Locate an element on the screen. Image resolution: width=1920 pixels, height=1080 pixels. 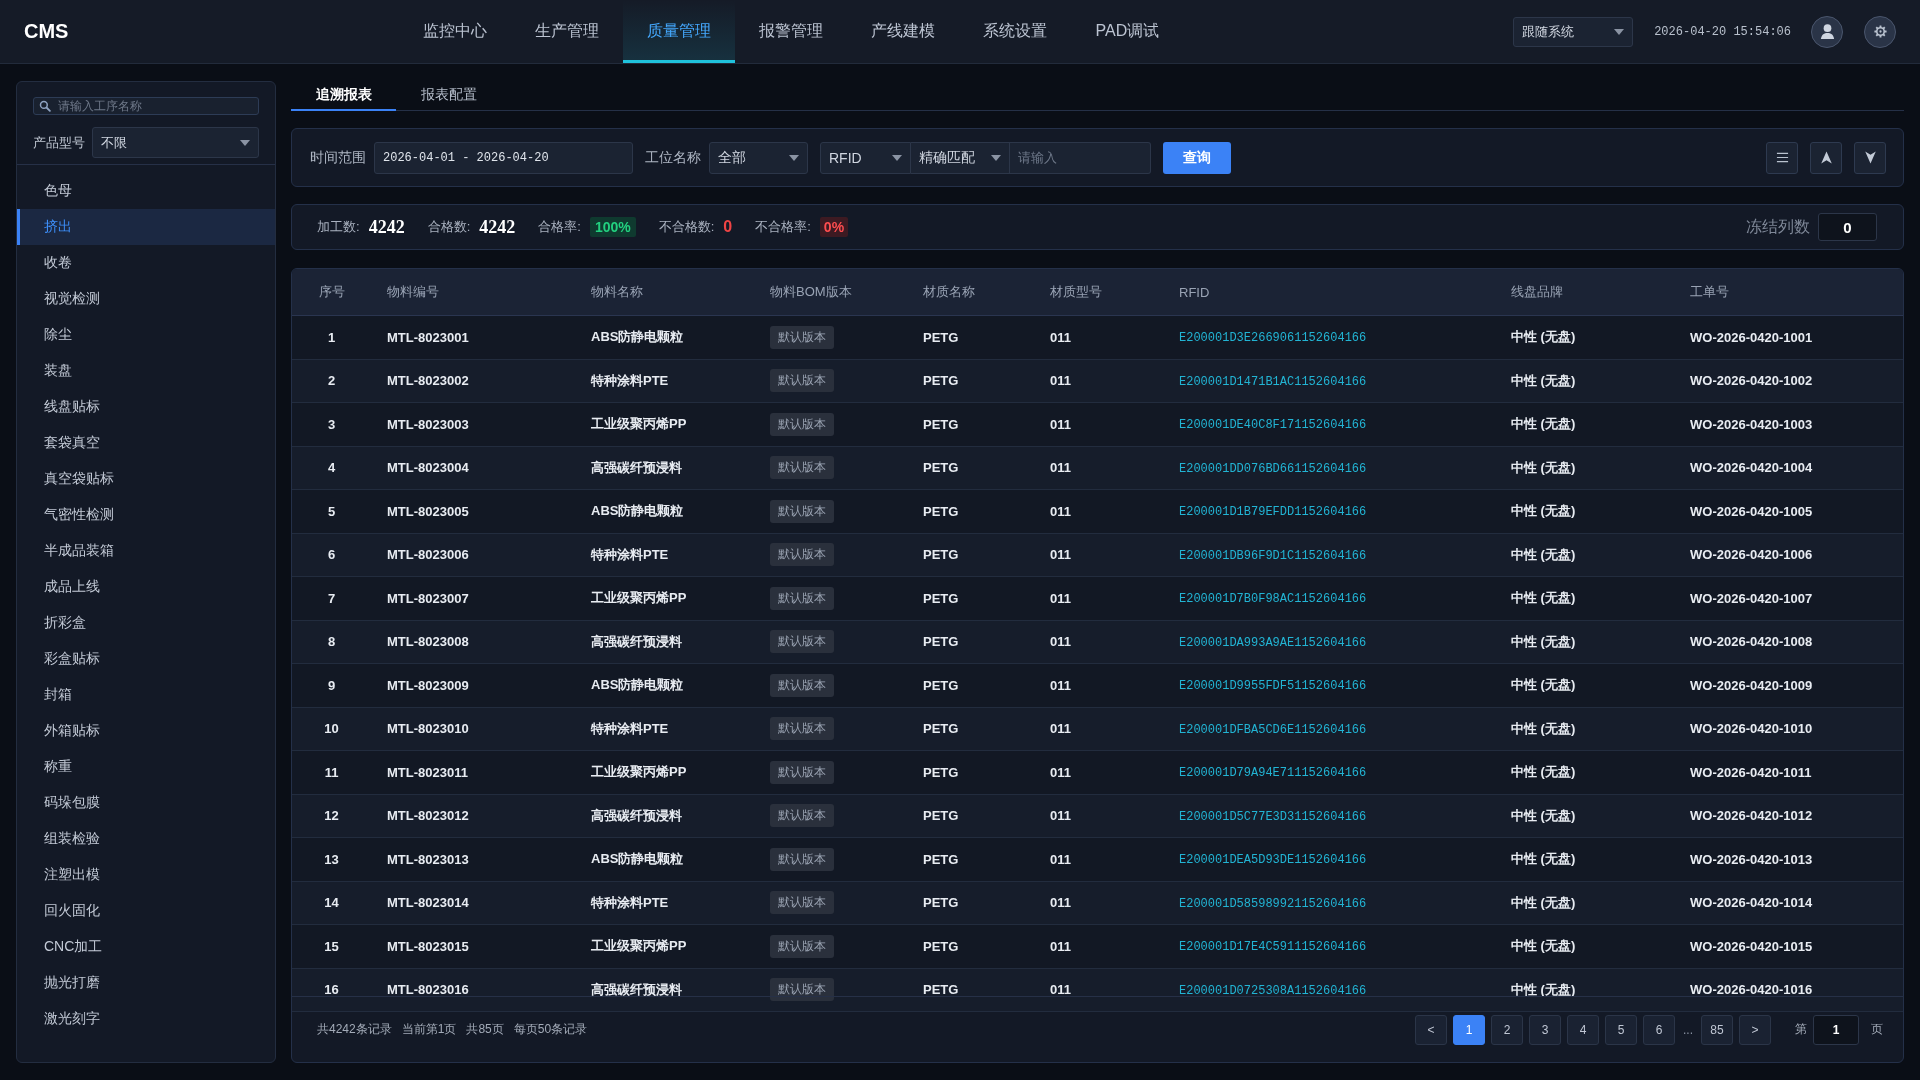
table-cell: MTL-8023003 is located at coordinates (428, 424).